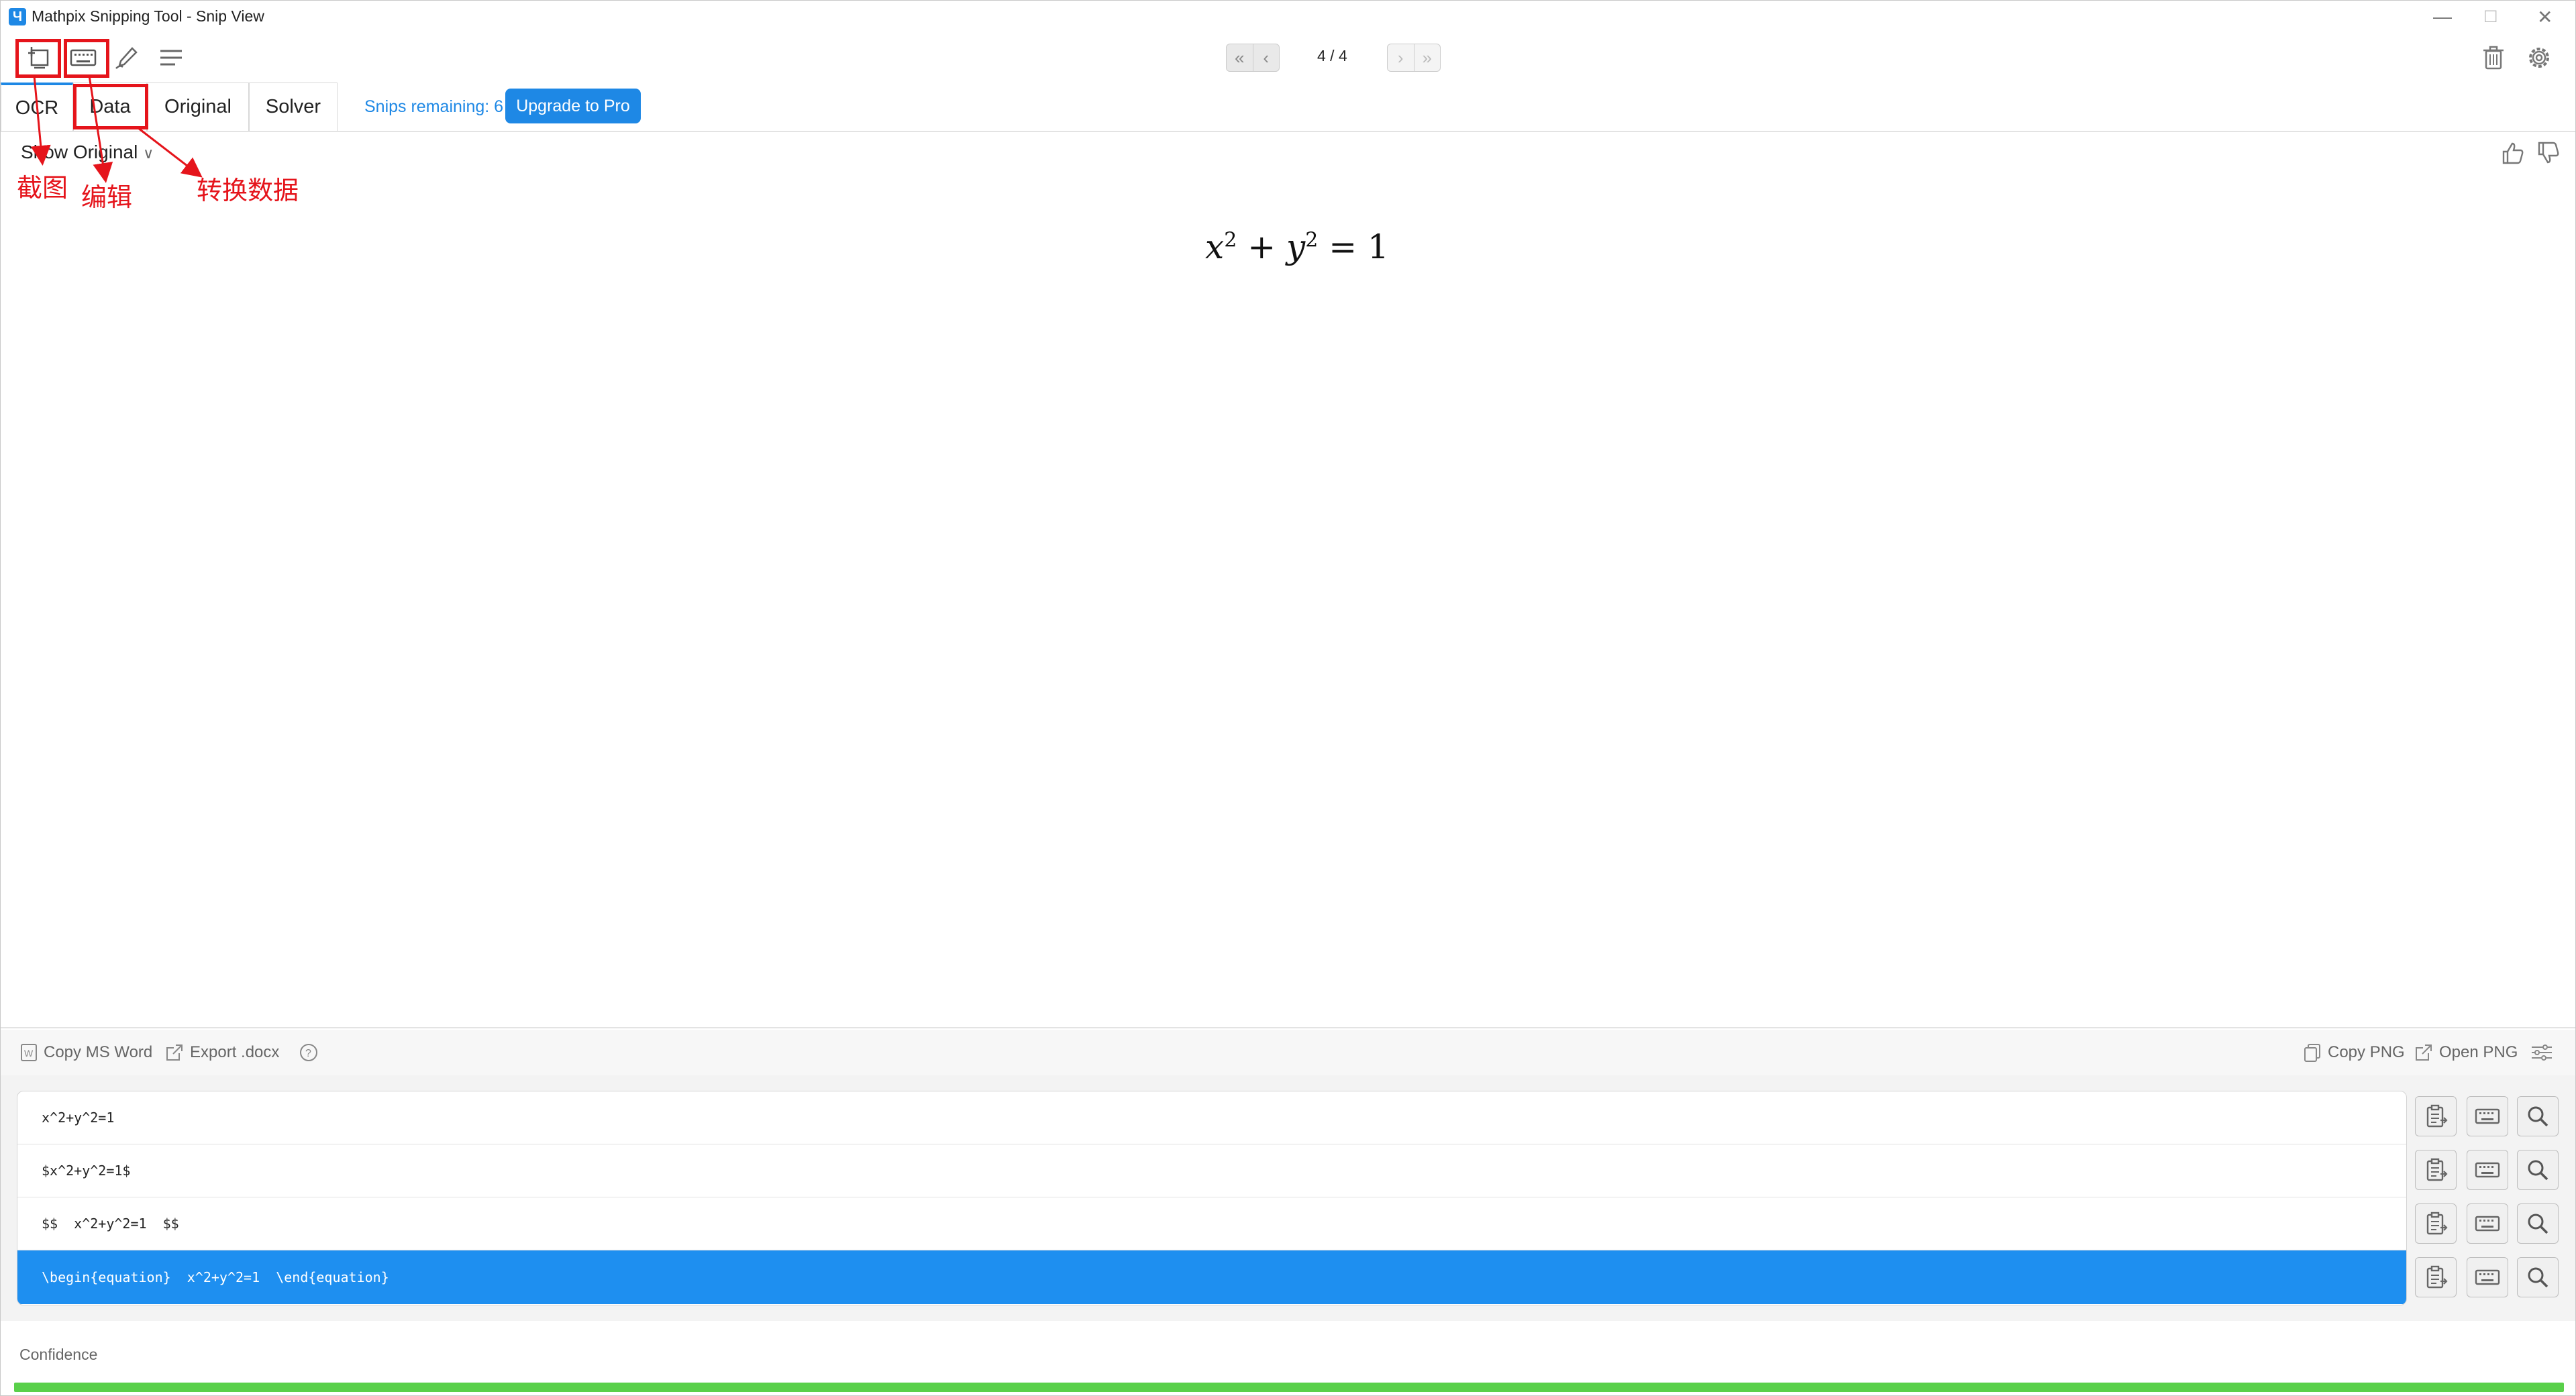 The image size is (2576, 1396). Describe the element at coordinates (1288, 1052) in the screenshot. I see `action-bar` at that location.